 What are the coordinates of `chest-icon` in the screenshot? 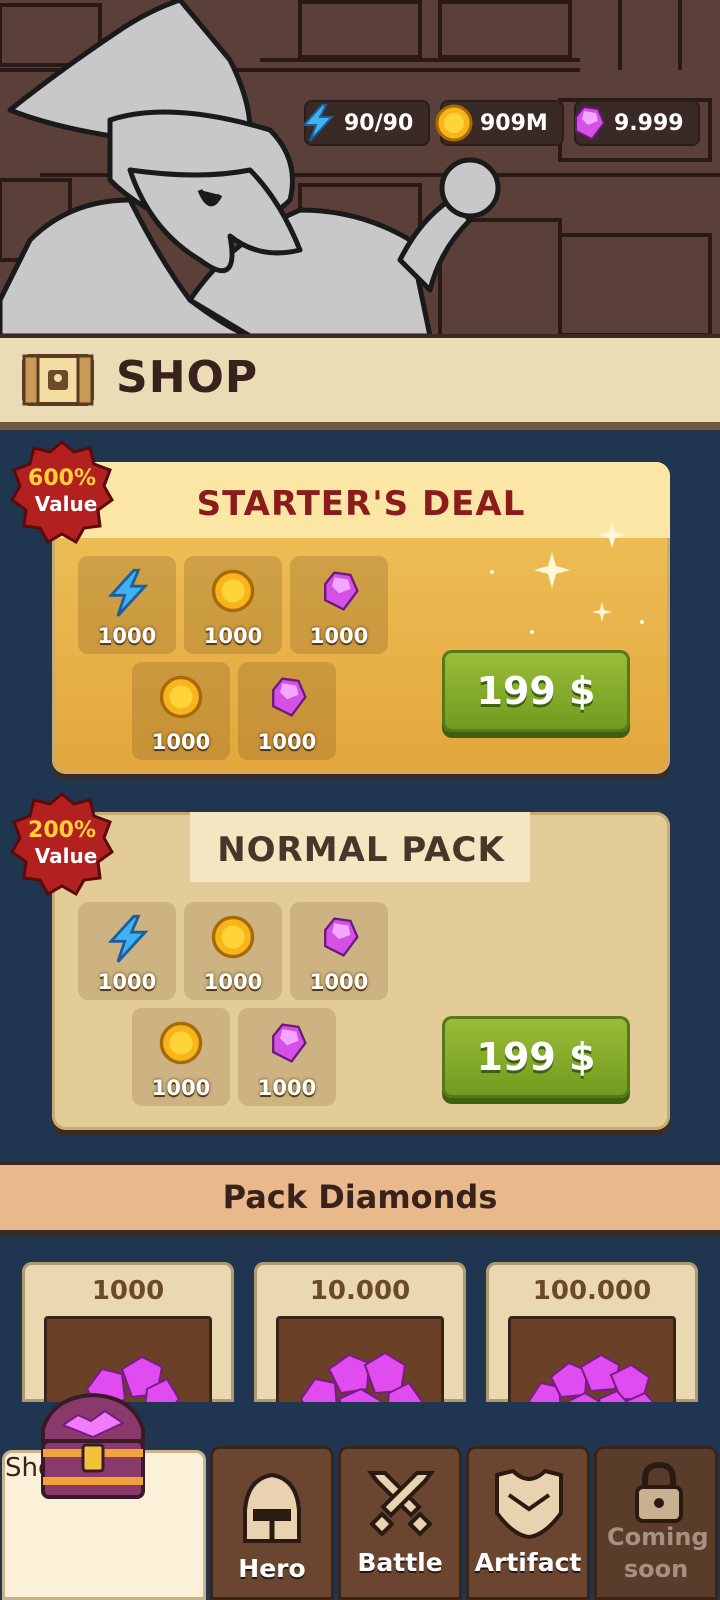 It's located at (58, 380).